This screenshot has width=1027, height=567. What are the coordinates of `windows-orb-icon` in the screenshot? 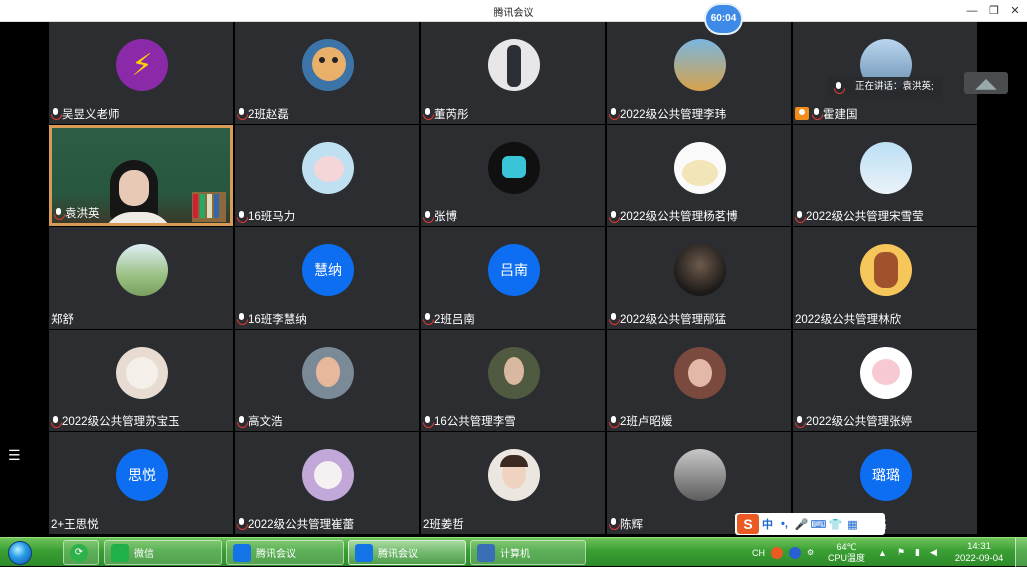 It's located at (20, 553).